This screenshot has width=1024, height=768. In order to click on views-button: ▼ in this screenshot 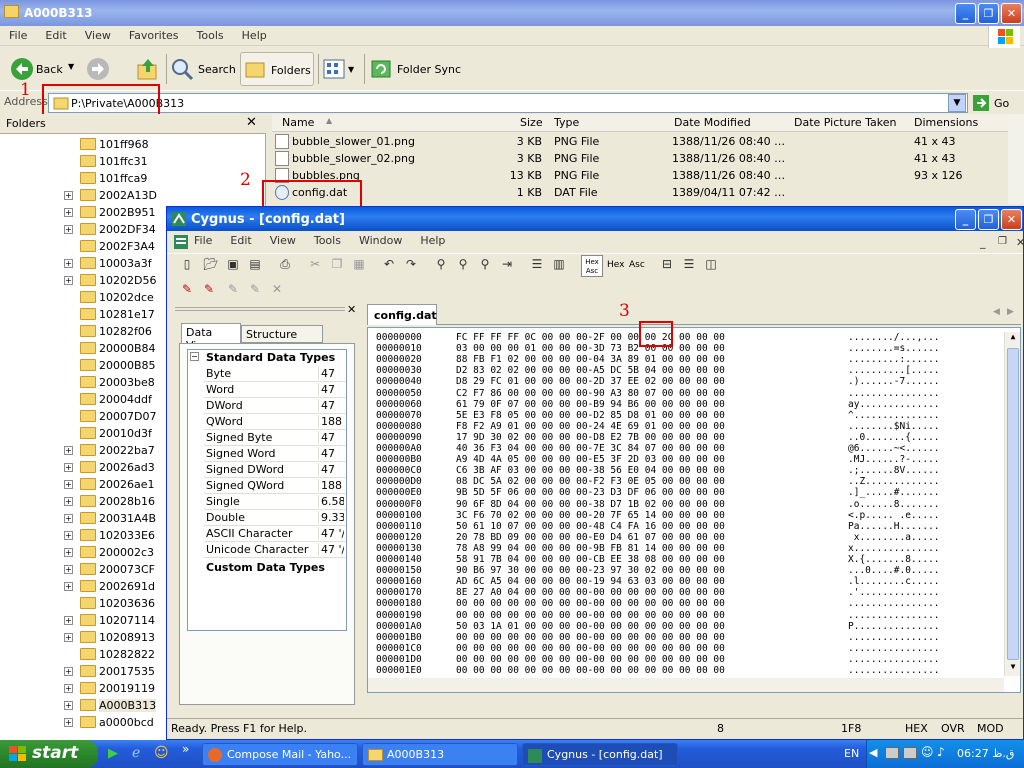, I will do `click(340, 69)`.